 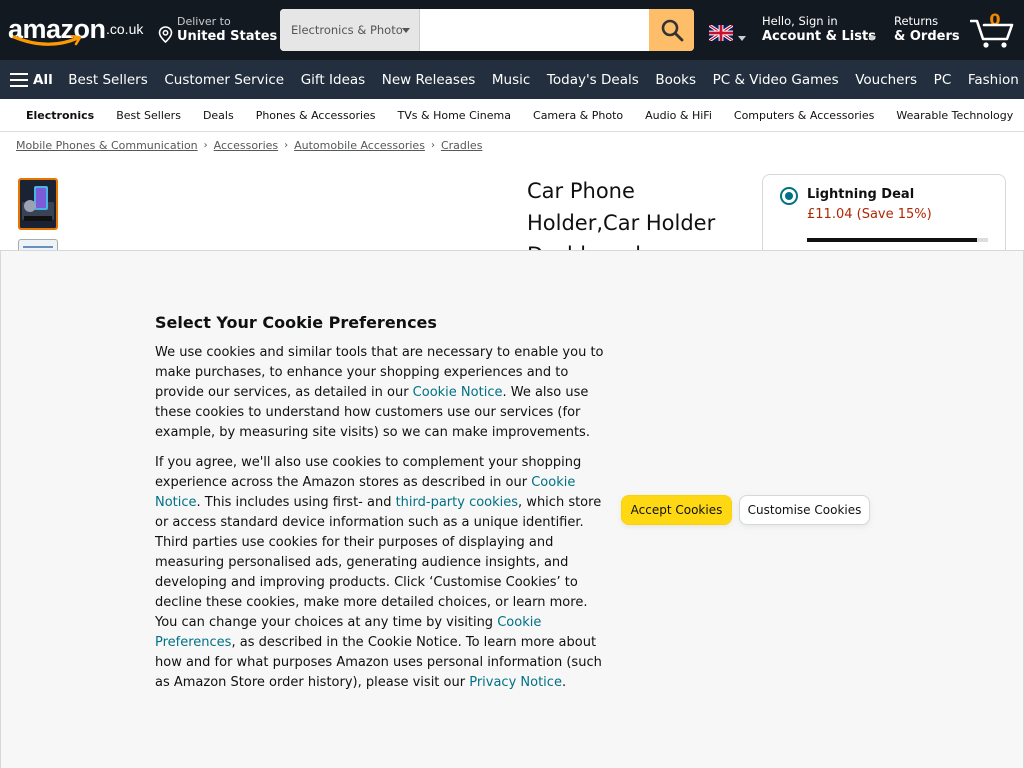 What do you see at coordinates (942, 80) in the screenshot?
I see `nav-link-pc: PC` at bounding box center [942, 80].